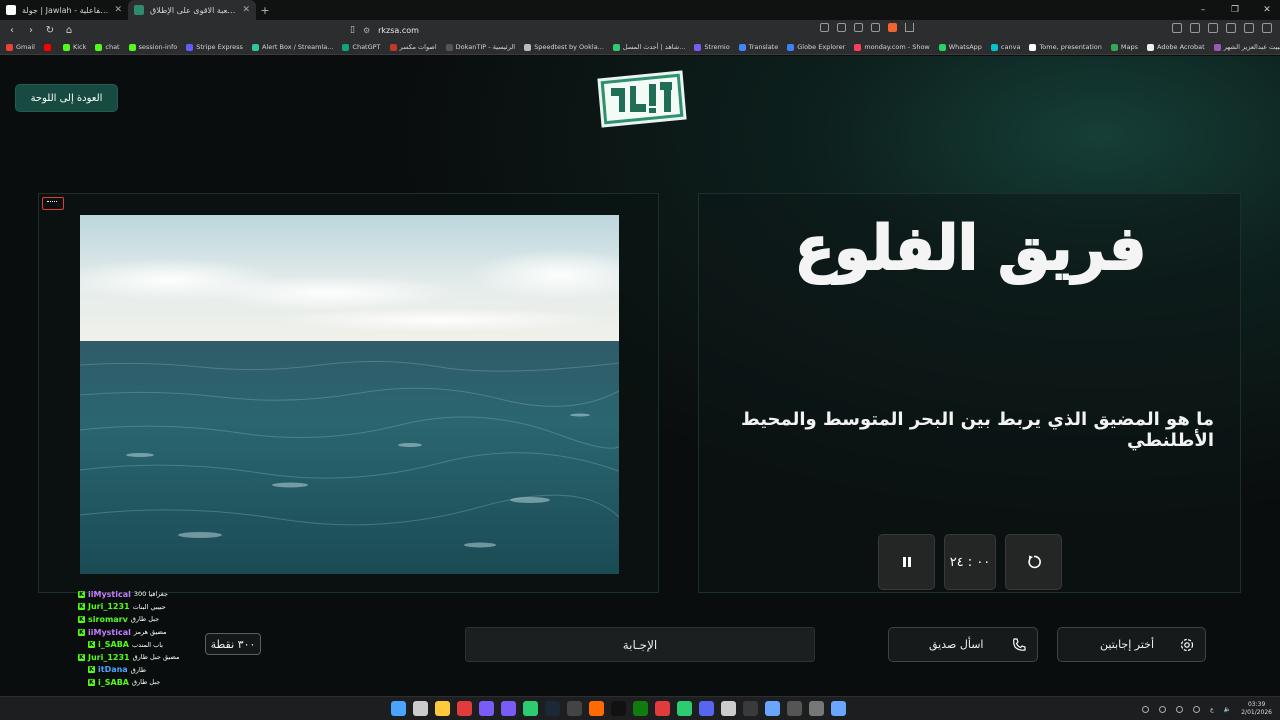  Describe the element at coordinates (712, 47) in the screenshot. I see `bookmark-item: Stremio` at that location.